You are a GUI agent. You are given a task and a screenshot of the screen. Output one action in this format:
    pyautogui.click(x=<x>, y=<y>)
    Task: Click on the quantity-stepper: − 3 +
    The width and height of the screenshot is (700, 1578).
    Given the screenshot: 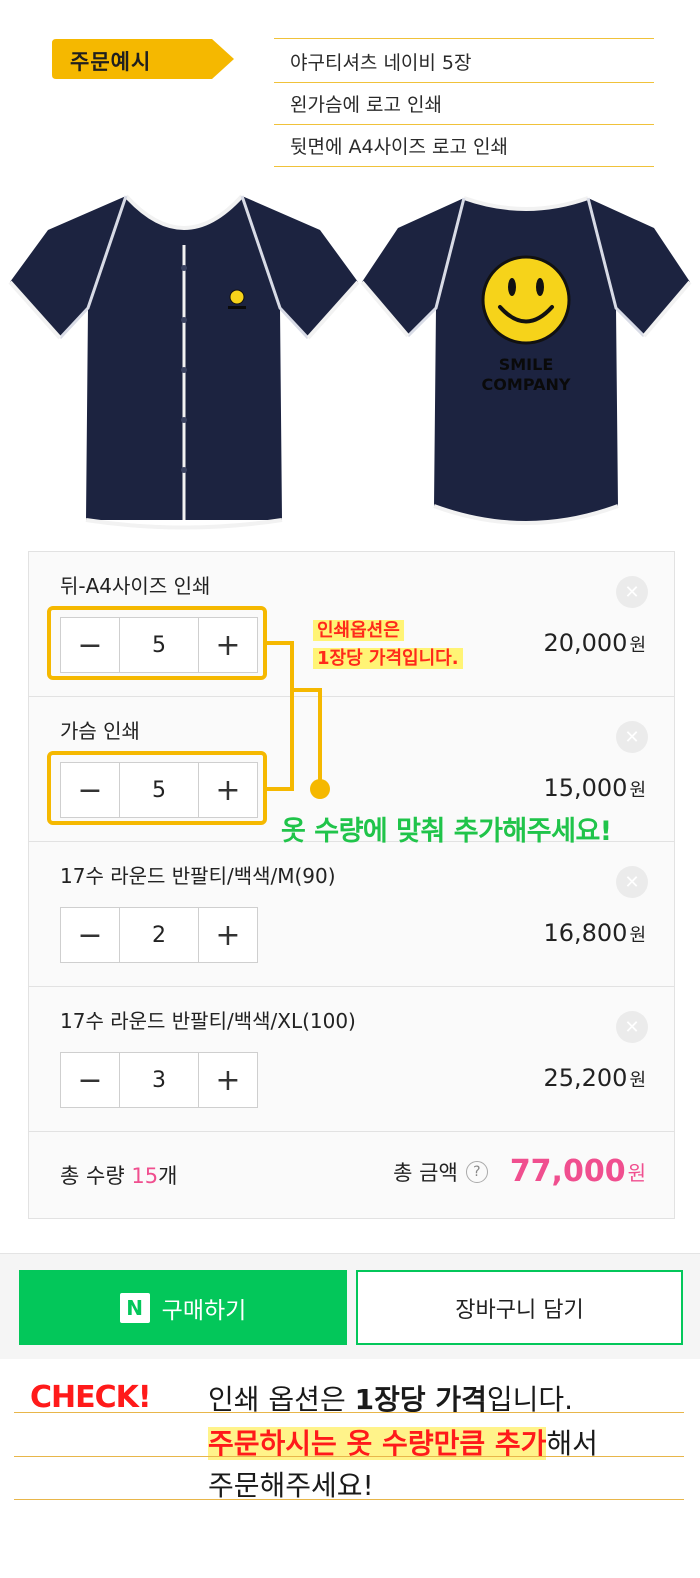 What is the action you would take?
    pyautogui.click(x=159, y=1080)
    